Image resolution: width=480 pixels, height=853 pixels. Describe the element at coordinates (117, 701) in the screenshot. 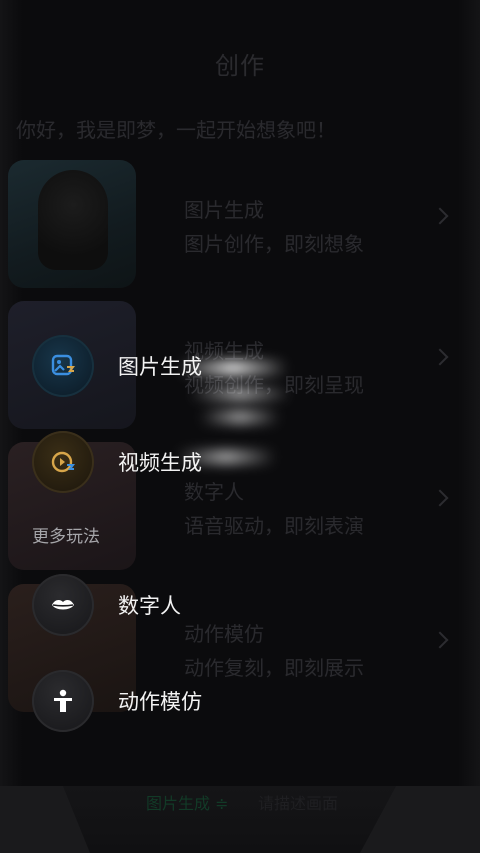

I see `menu-item-motion-imitate: 动作模仿` at that location.